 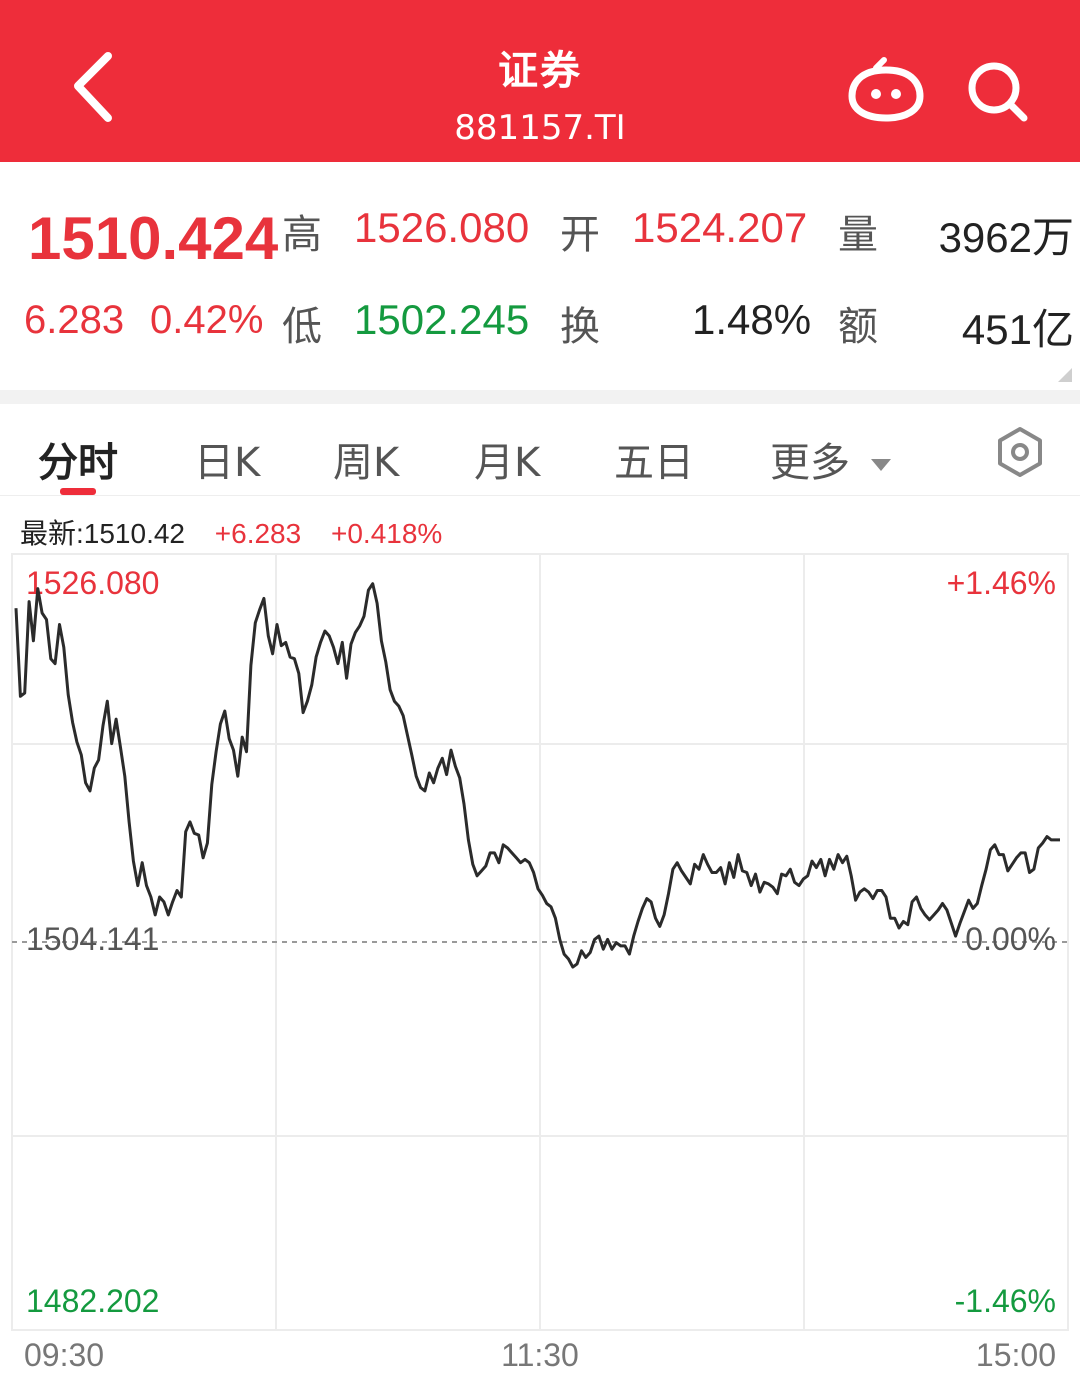 I want to click on assistant-button, so click(x=886, y=90).